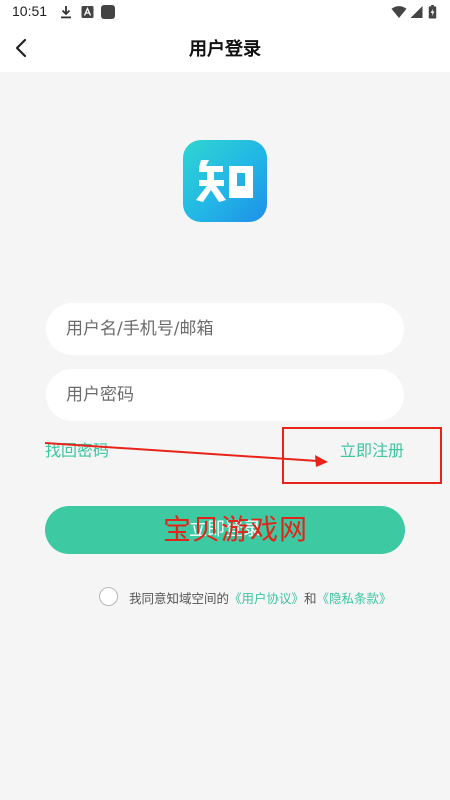  I want to click on agreement-text: 我同意知域空间的《用户协议》和《隐私条款》, so click(260, 597).